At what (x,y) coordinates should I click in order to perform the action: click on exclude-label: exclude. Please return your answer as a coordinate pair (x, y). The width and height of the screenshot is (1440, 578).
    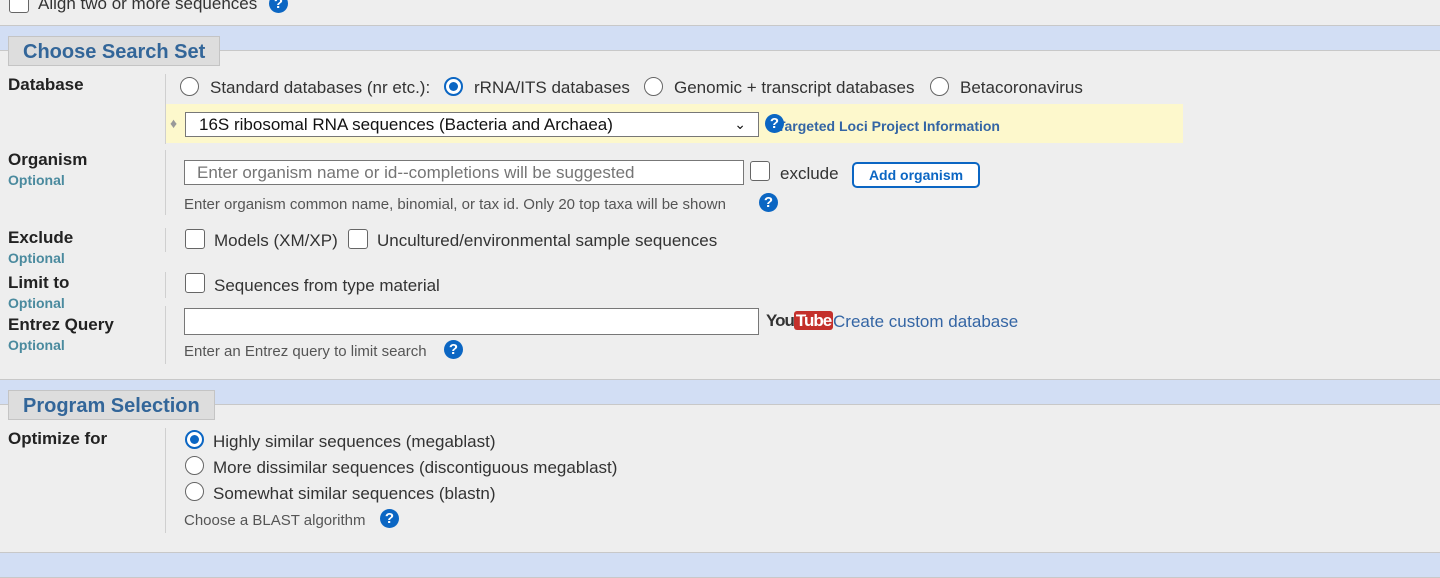
    Looking at the image, I should click on (809, 173).